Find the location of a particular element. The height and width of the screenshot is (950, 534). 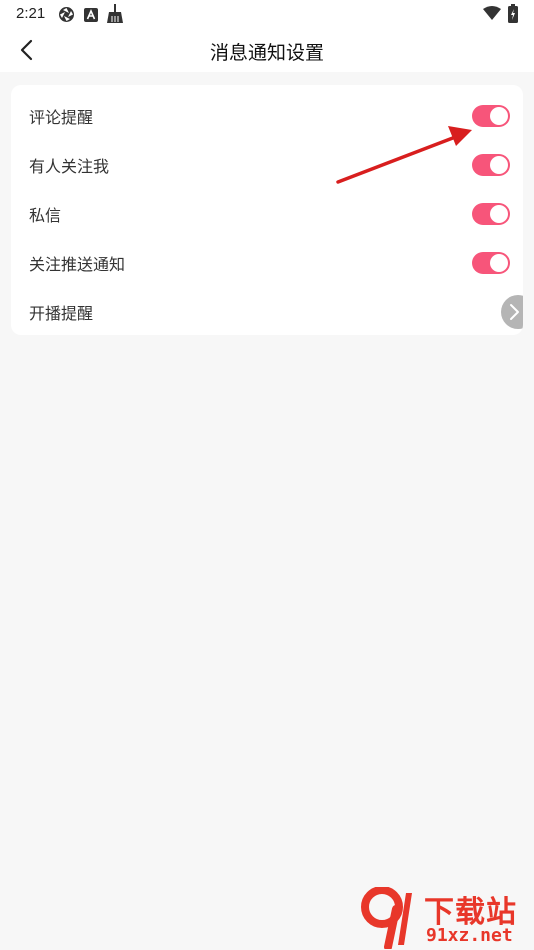

setting-label: 私信 is located at coordinates (45, 215).